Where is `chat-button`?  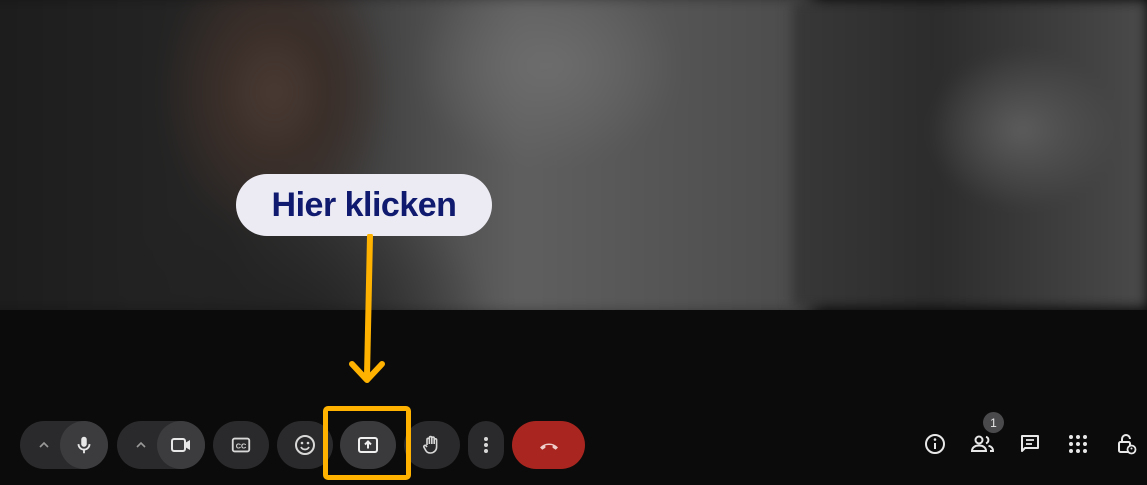 chat-button is located at coordinates (1030, 444).